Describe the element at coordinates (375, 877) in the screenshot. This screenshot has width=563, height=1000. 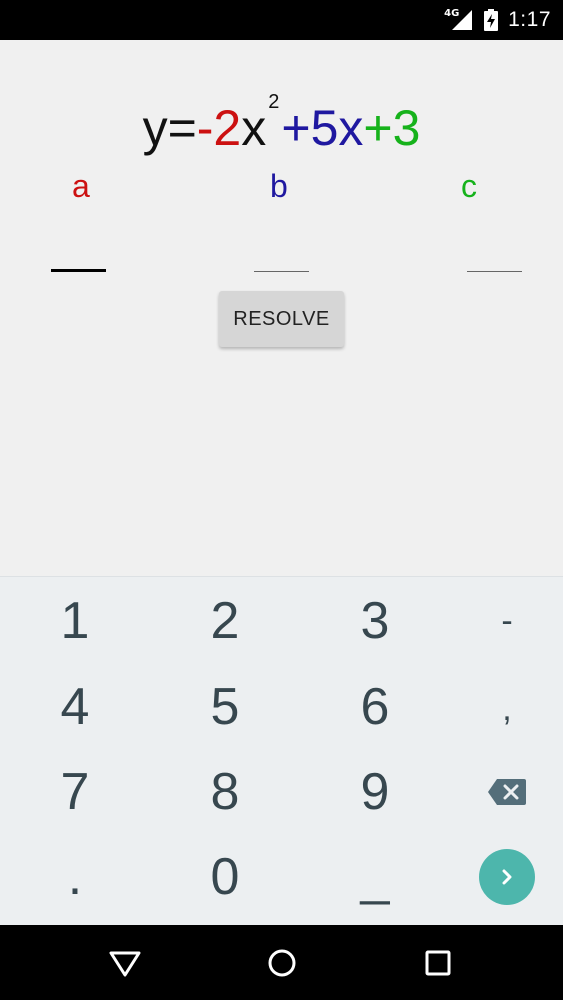
I see `key-space: _` at that location.